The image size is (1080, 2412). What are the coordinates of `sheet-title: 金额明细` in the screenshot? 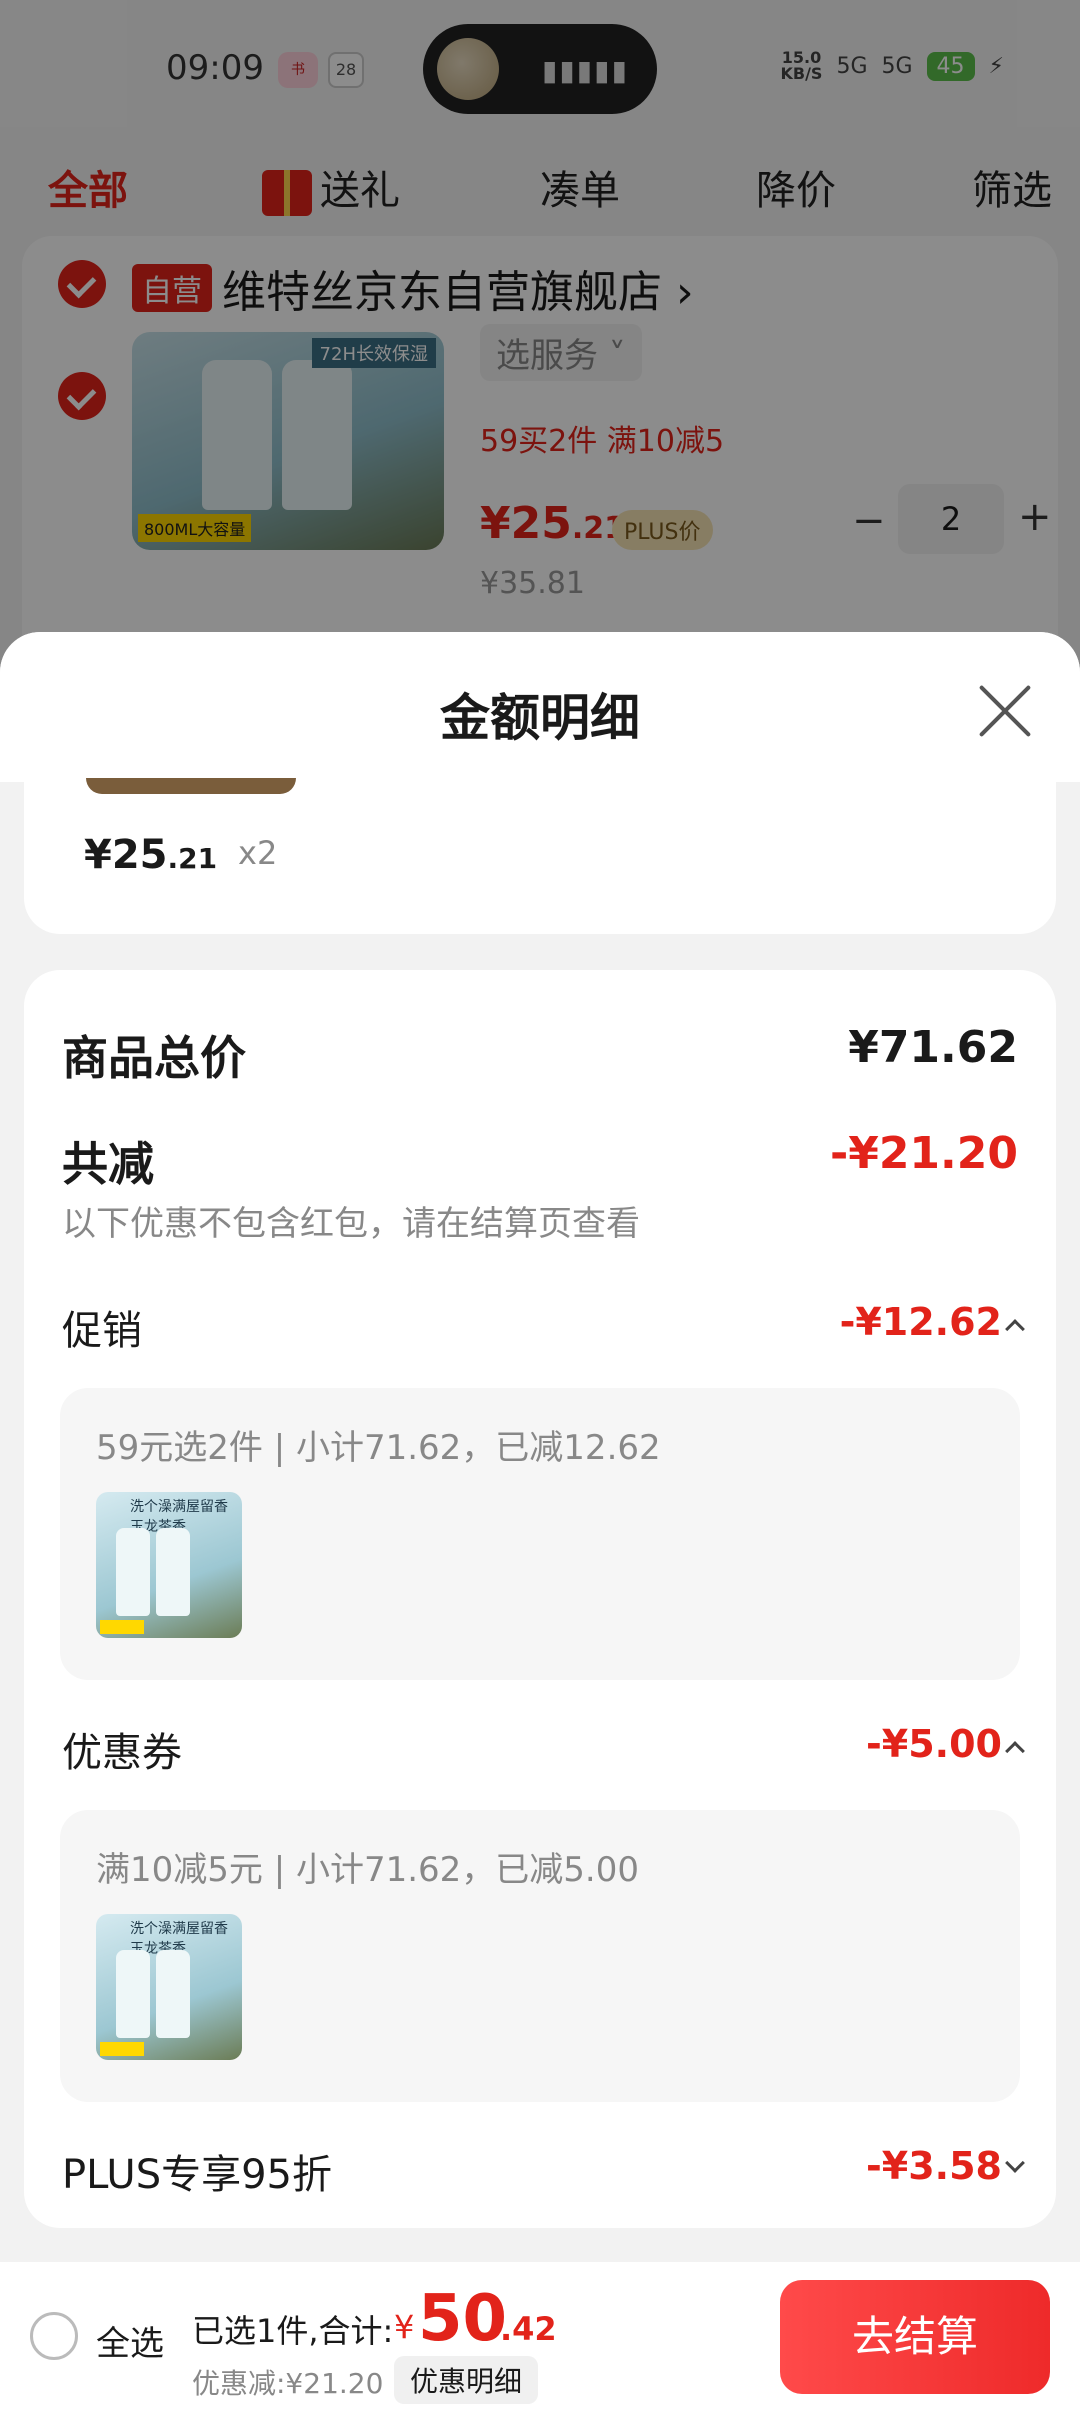 It's located at (540, 718).